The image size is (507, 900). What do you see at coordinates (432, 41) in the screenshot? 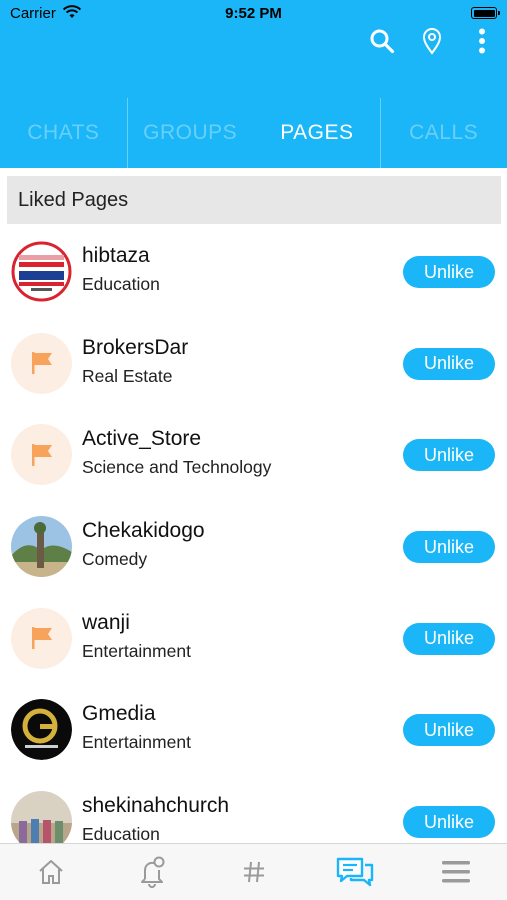
I see `location-pin-icon` at bounding box center [432, 41].